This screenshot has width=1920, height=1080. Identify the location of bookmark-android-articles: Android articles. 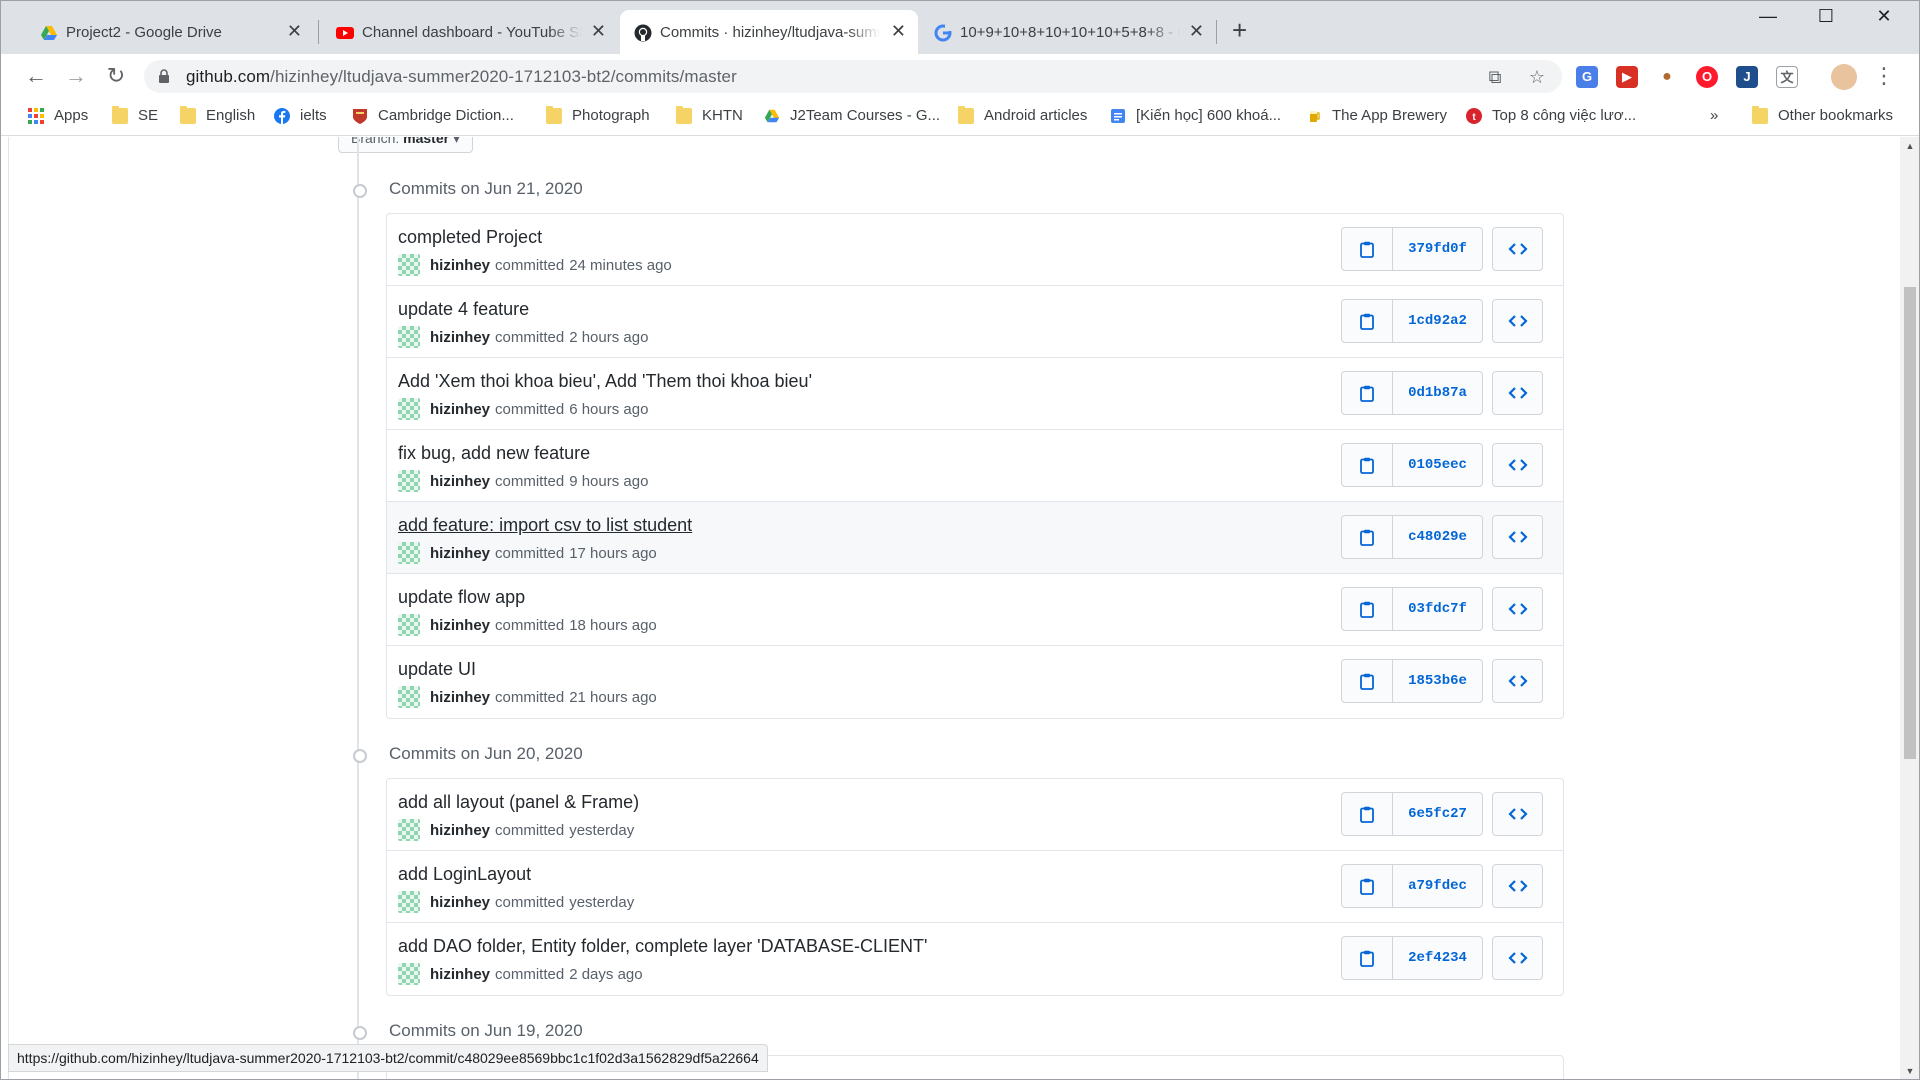
(1022, 114).